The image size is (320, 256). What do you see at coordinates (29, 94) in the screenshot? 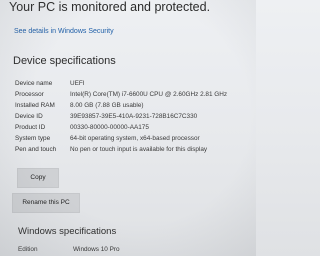
I see `spec-key: Processor` at bounding box center [29, 94].